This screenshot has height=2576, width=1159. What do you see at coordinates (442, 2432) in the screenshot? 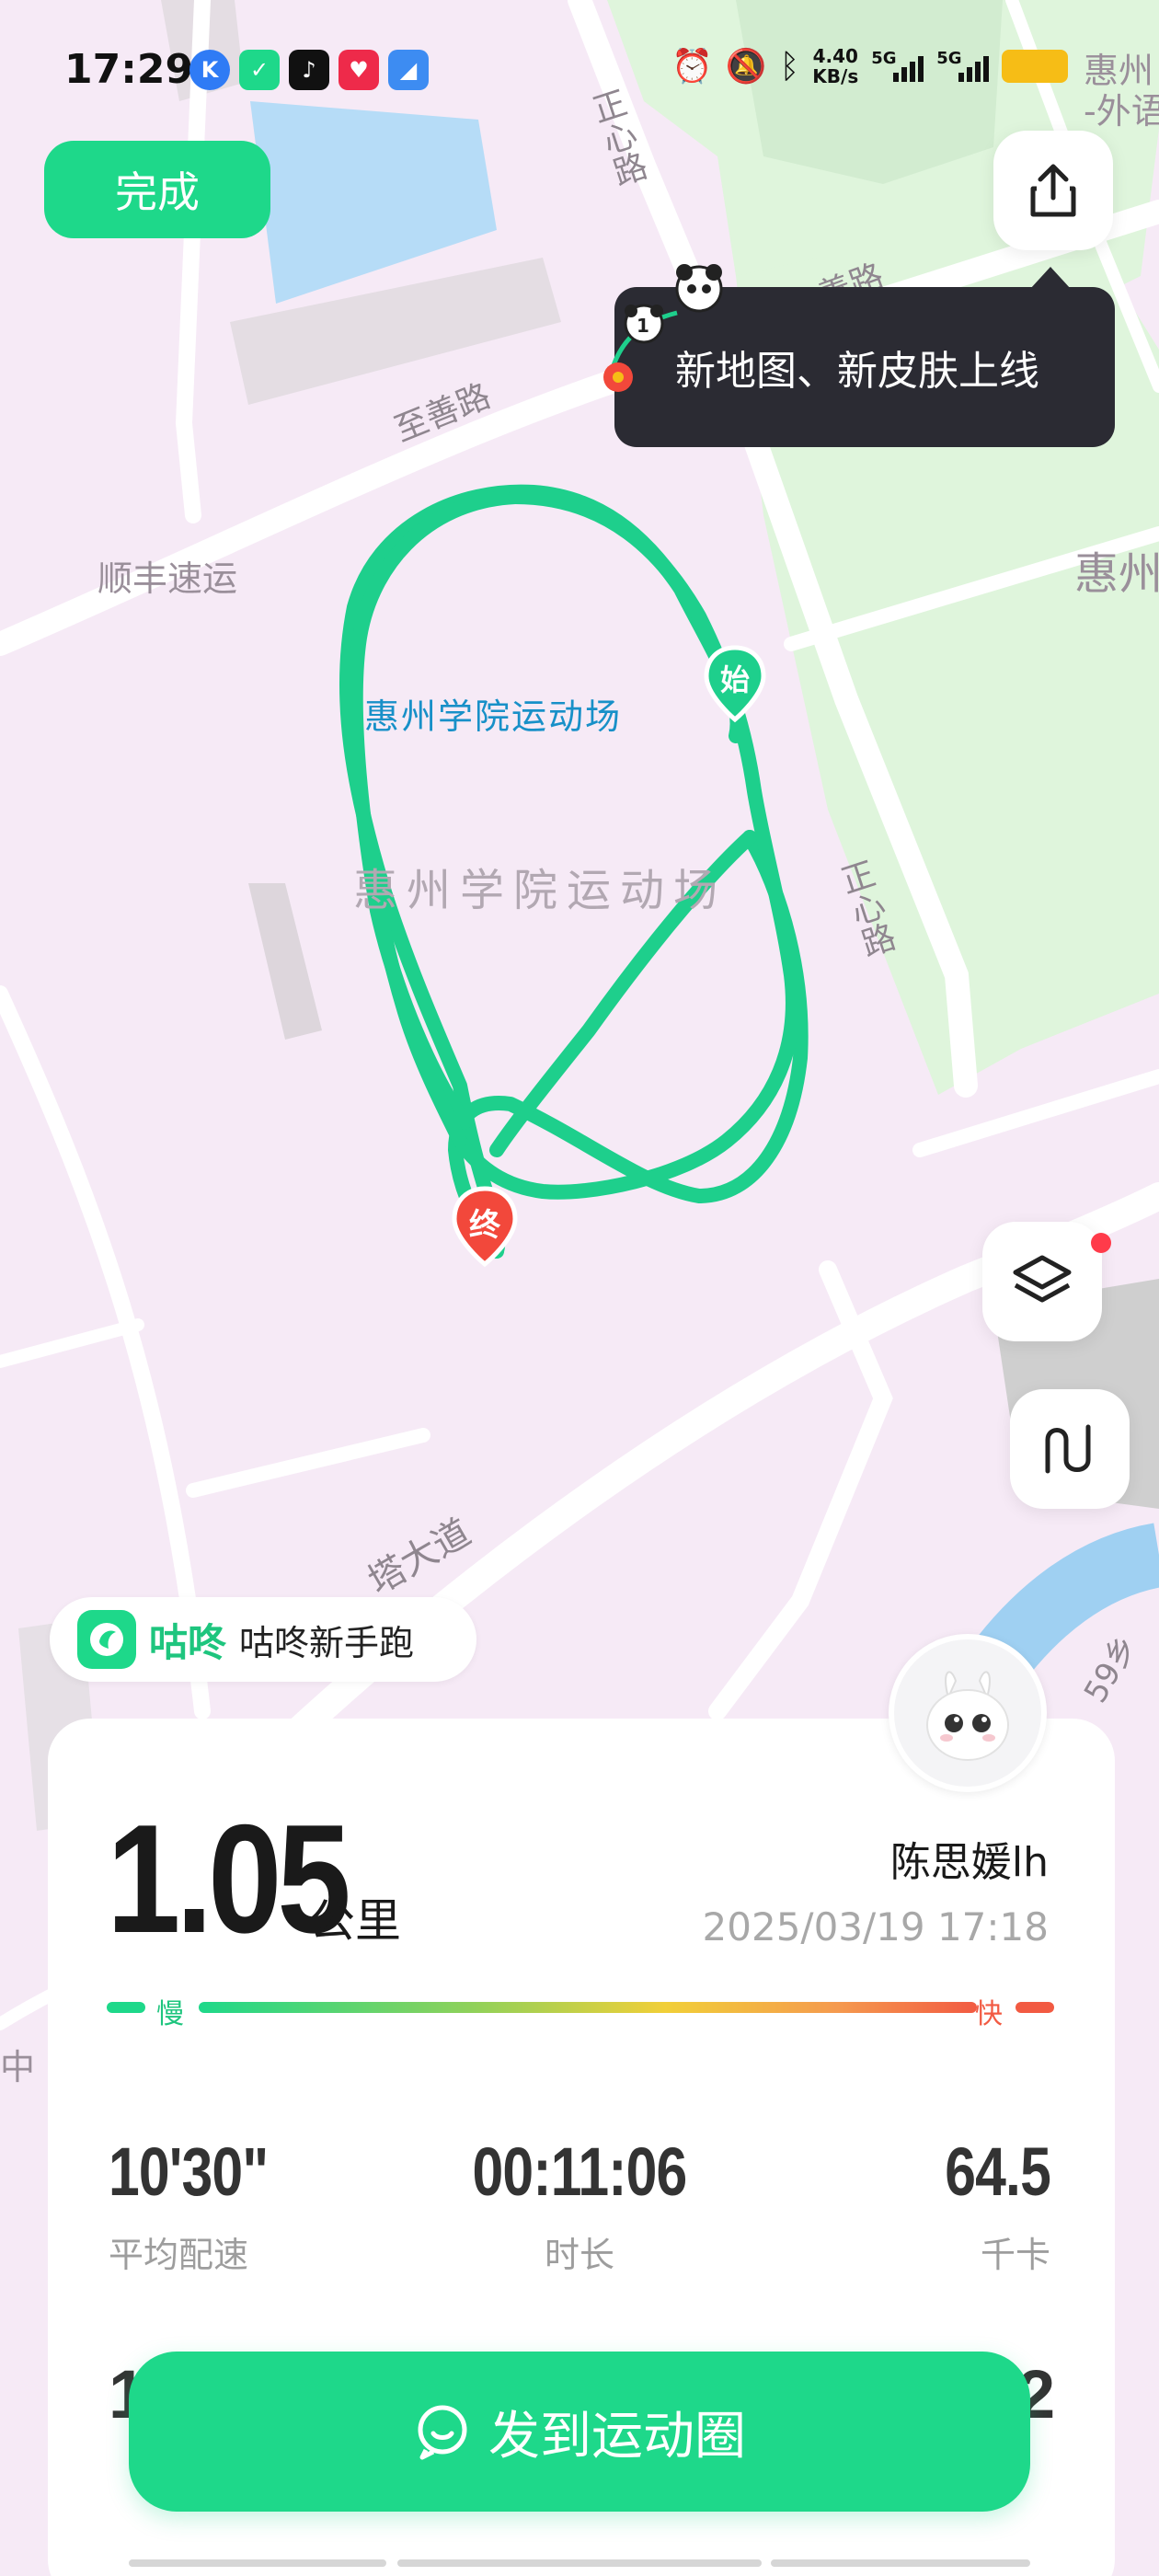
I see `chat-bubble-icon` at bounding box center [442, 2432].